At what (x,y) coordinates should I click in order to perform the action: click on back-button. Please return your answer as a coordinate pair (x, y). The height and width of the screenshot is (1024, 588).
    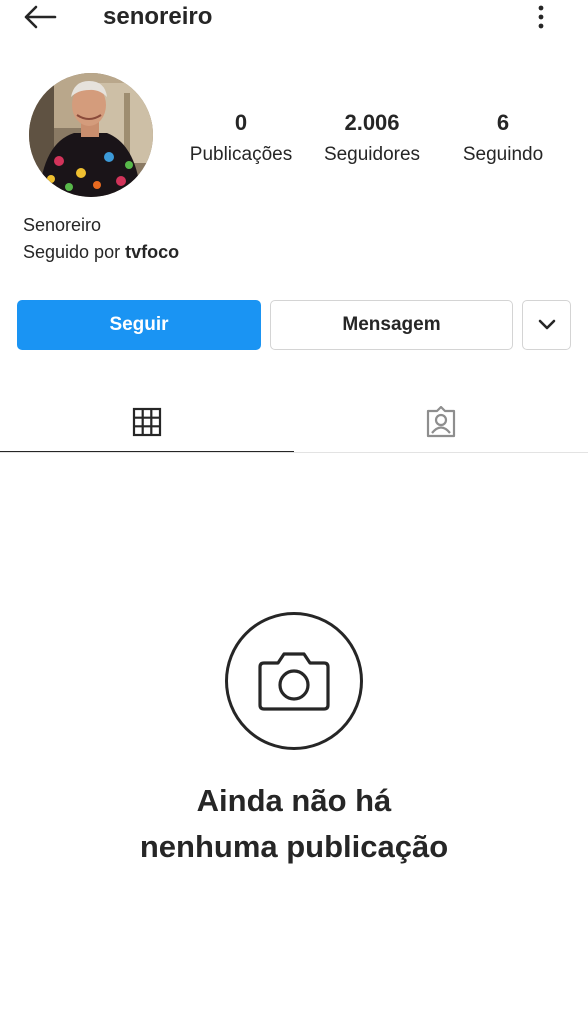
    Looking at the image, I should click on (40, 17).